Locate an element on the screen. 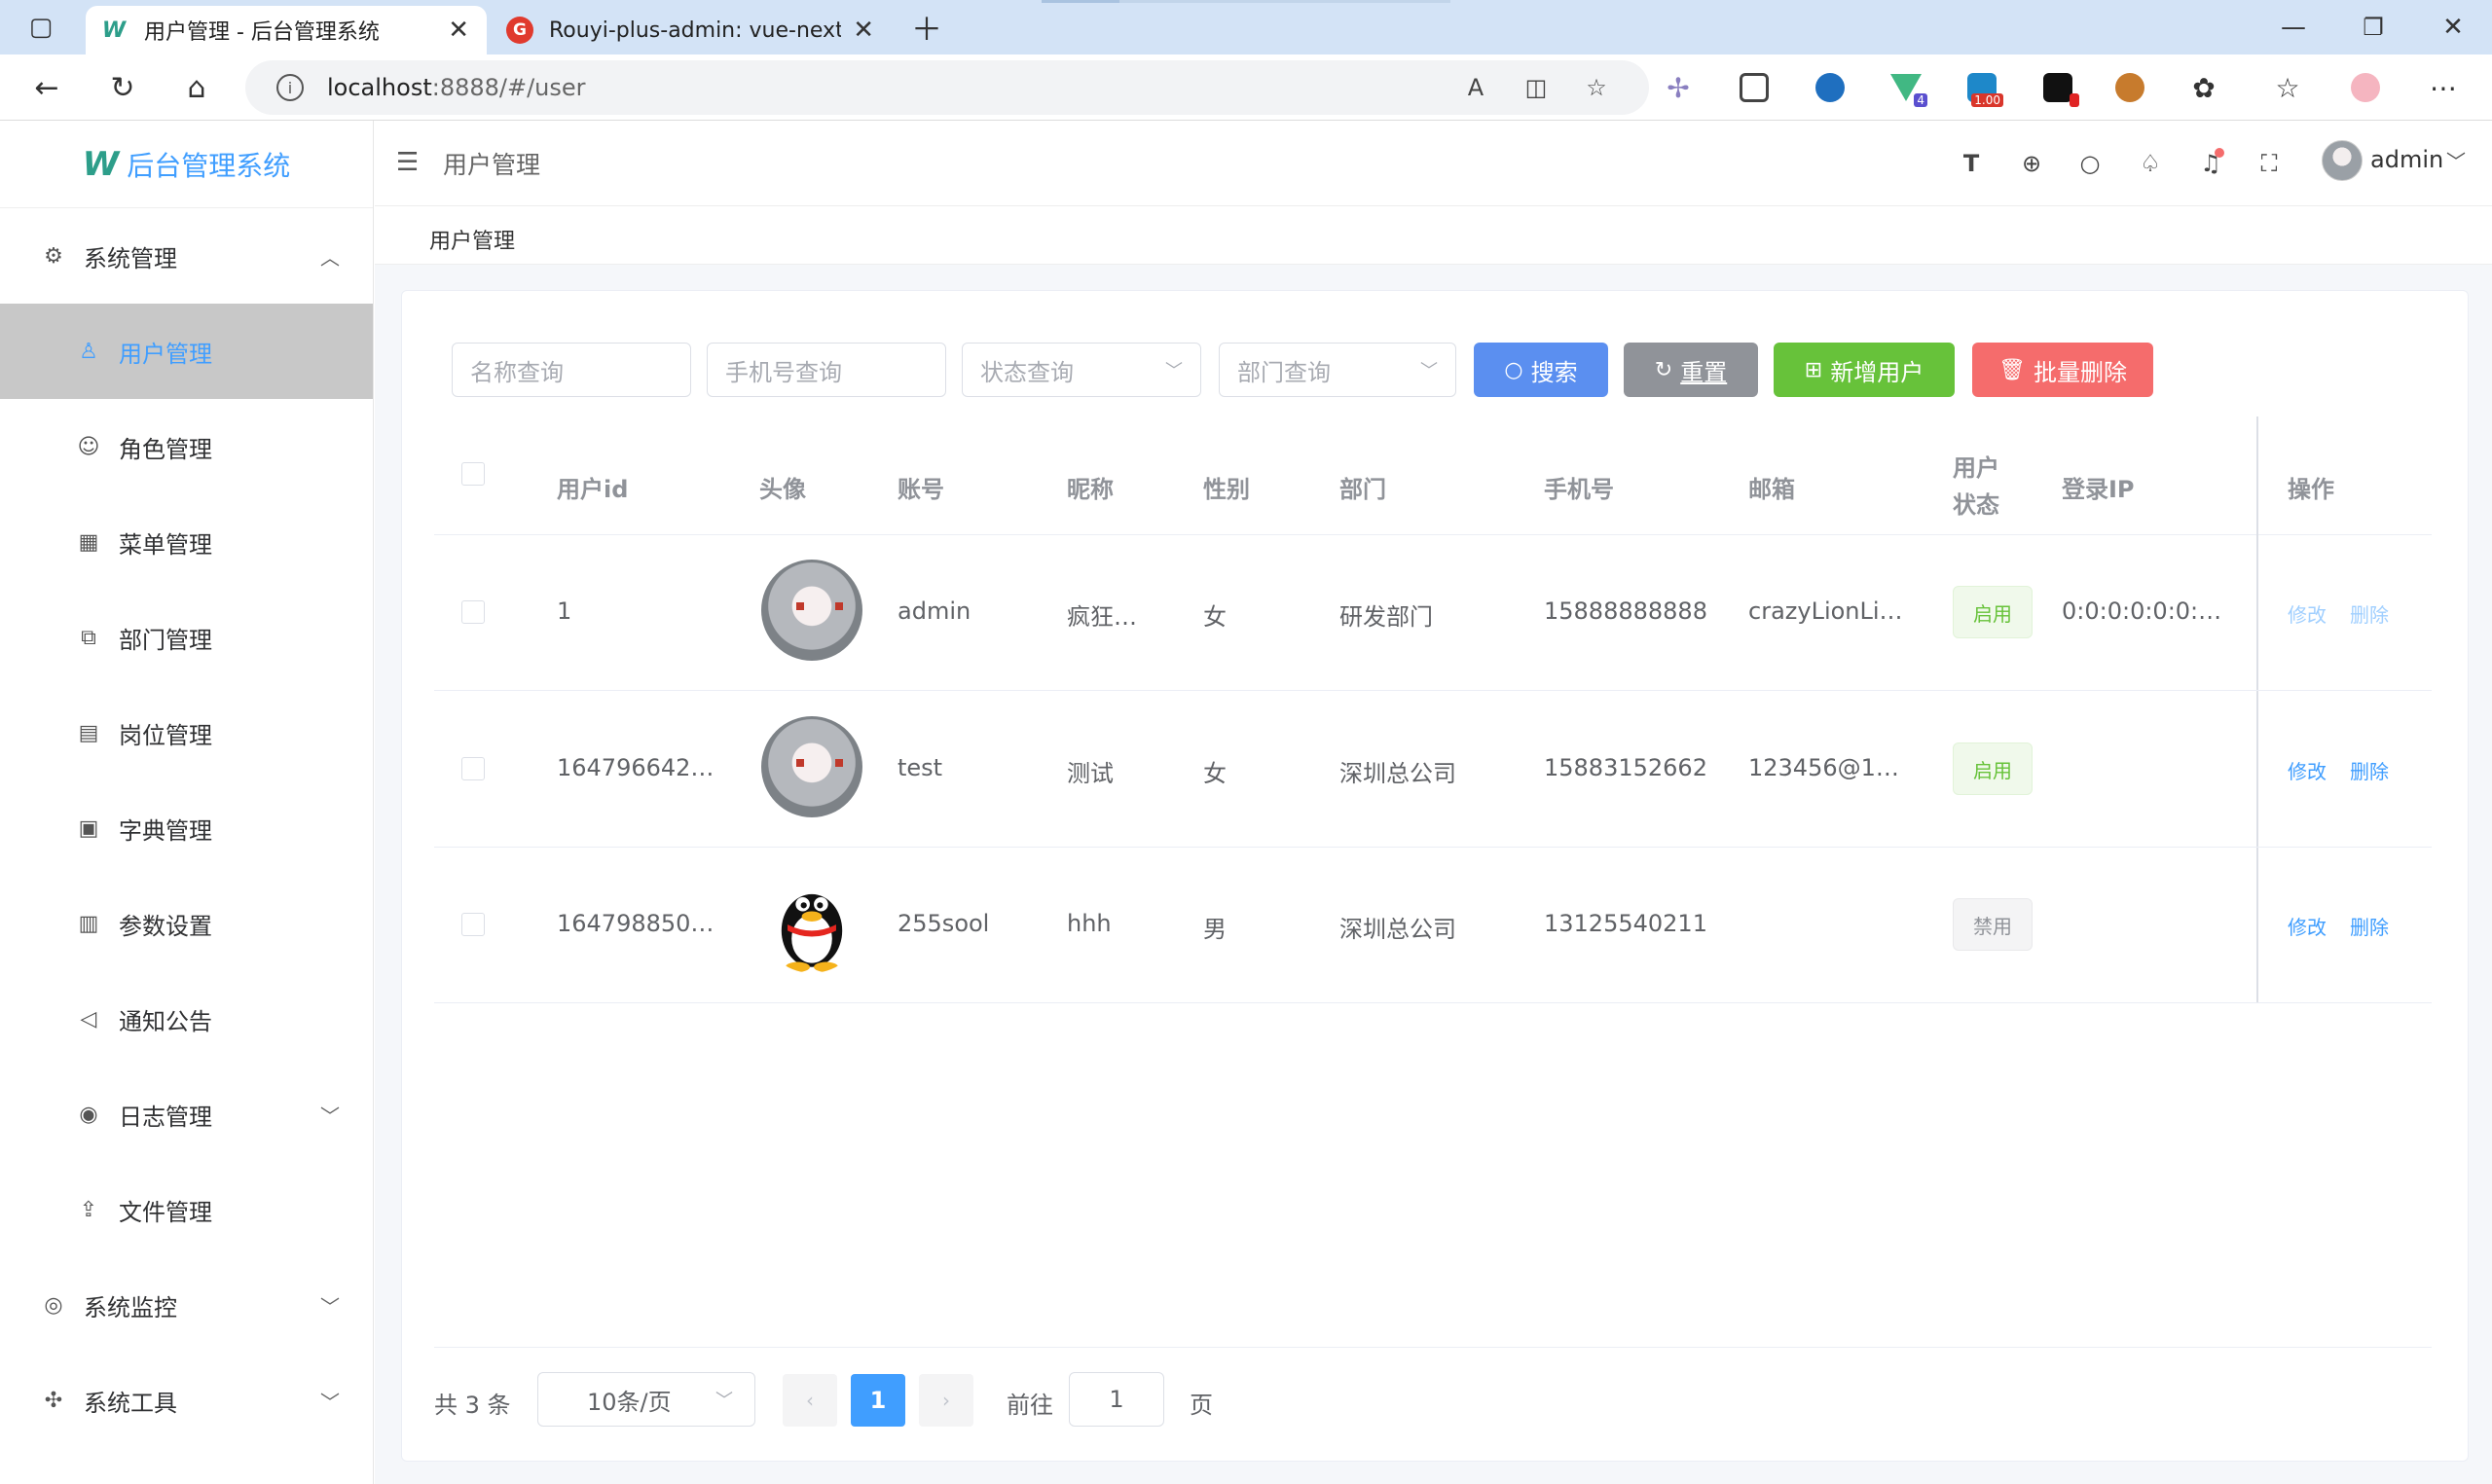 The height and width of the screenshot is (1484, 2492). split-screen-icon: ◫ is located at coordinates (1536, 87).